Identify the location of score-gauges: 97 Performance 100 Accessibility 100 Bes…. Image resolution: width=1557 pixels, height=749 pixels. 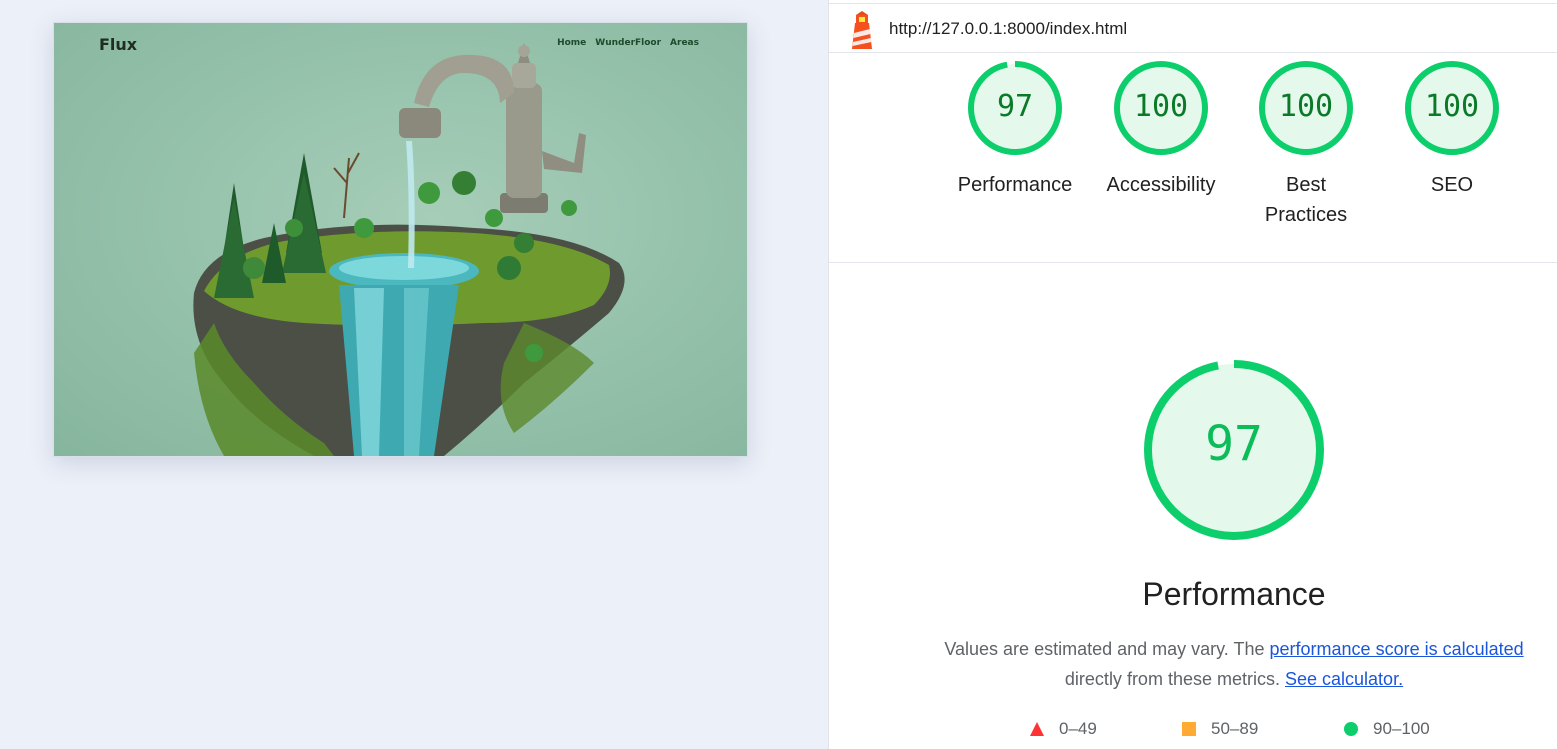
(1193, 157).